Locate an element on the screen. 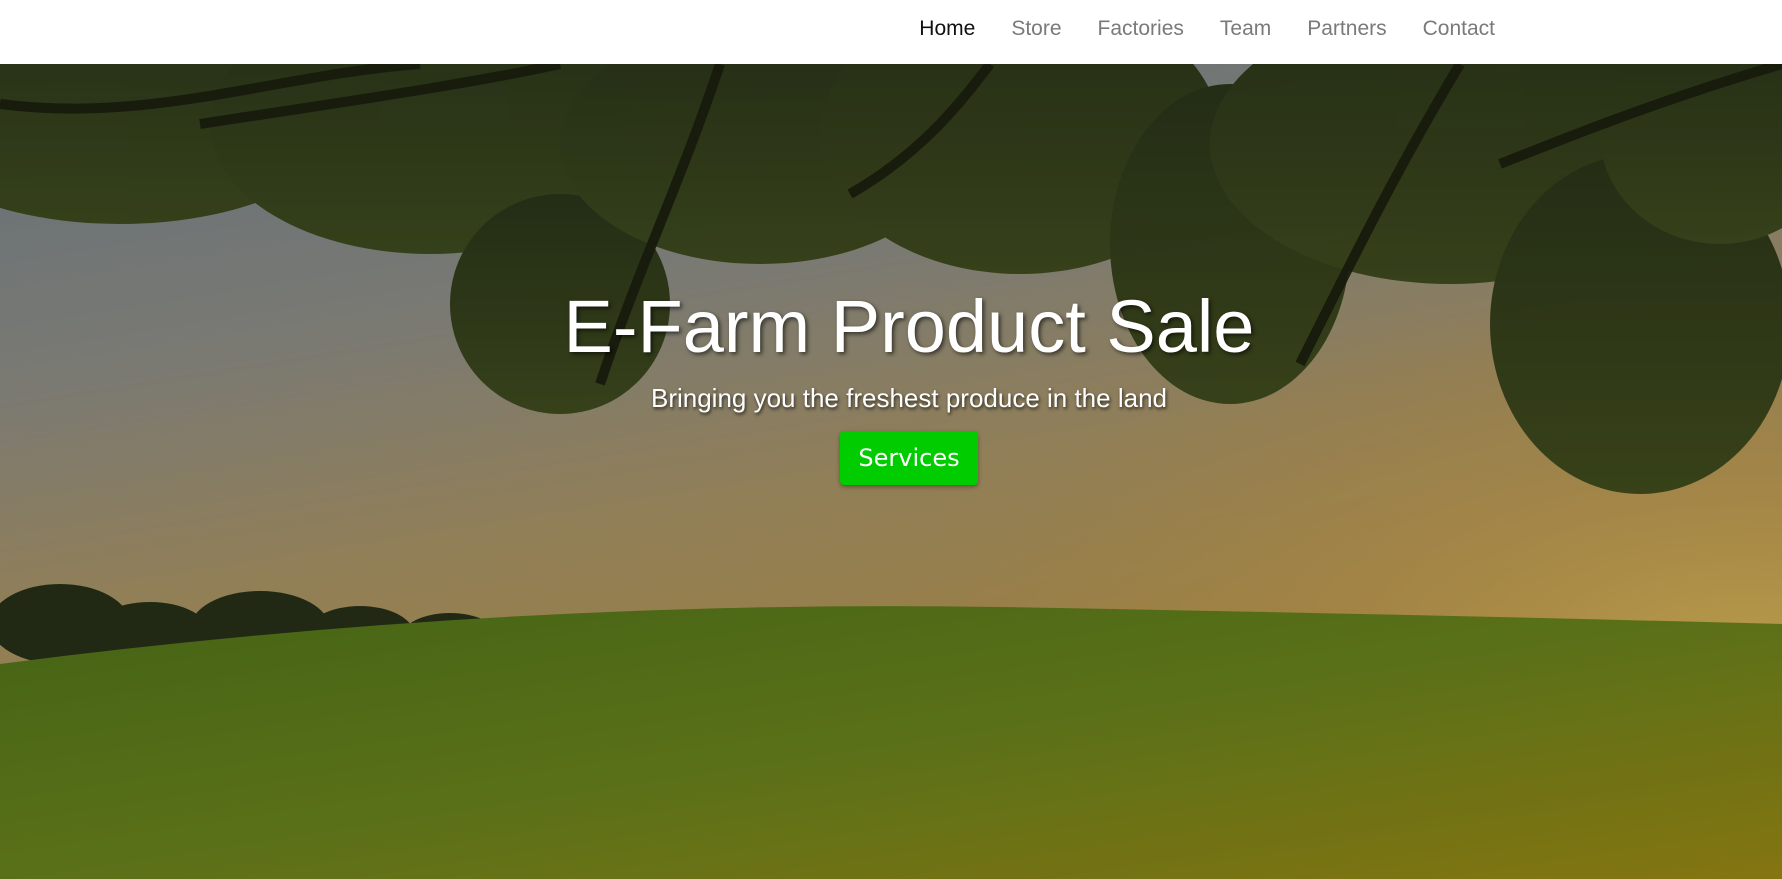 The width and height of the screenshot is (1782, 879). nav-home-link: Home is located at coordinates (947, 29).